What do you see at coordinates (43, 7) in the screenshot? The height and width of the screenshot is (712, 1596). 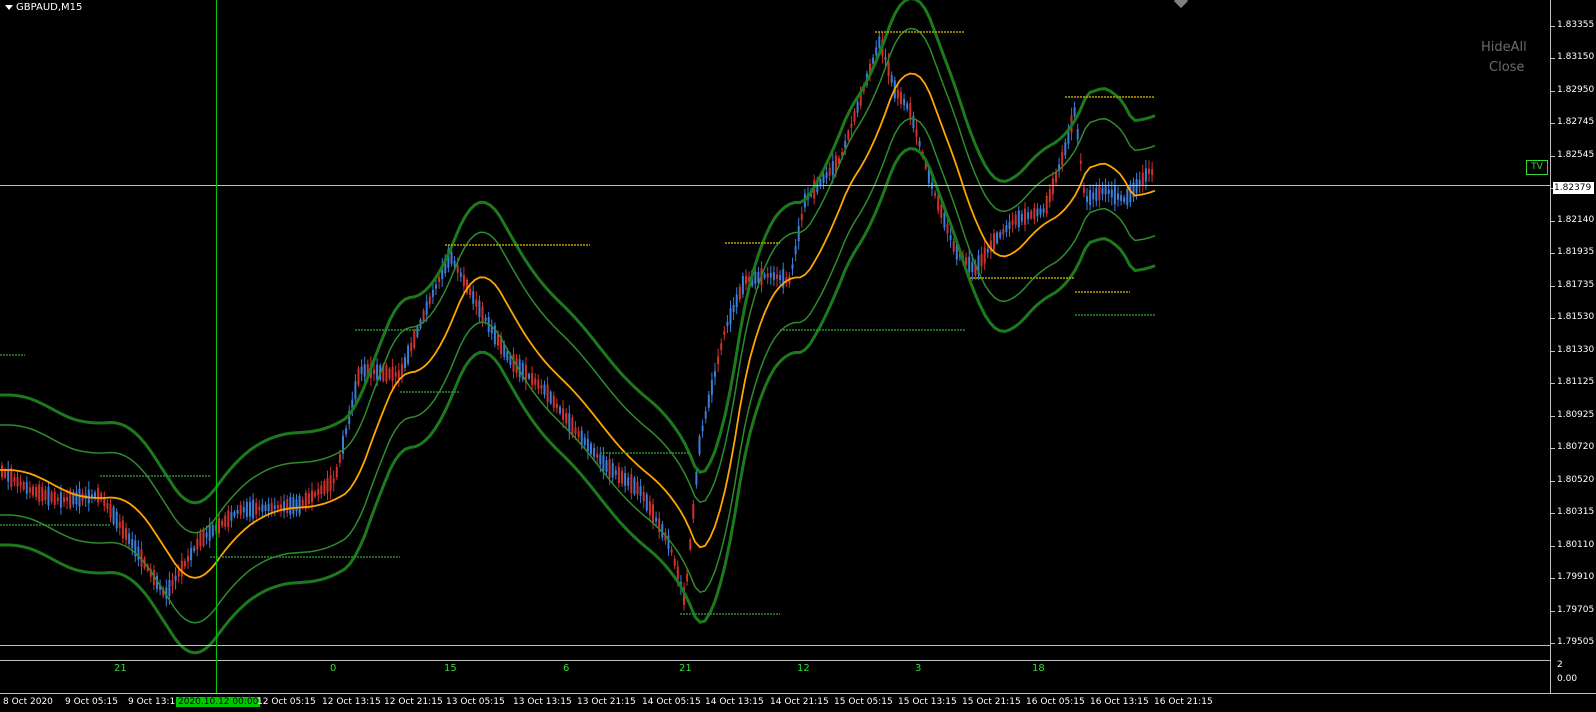 I see `symbol-title: GBPAUD,M15` at bounding box center [43, 7].